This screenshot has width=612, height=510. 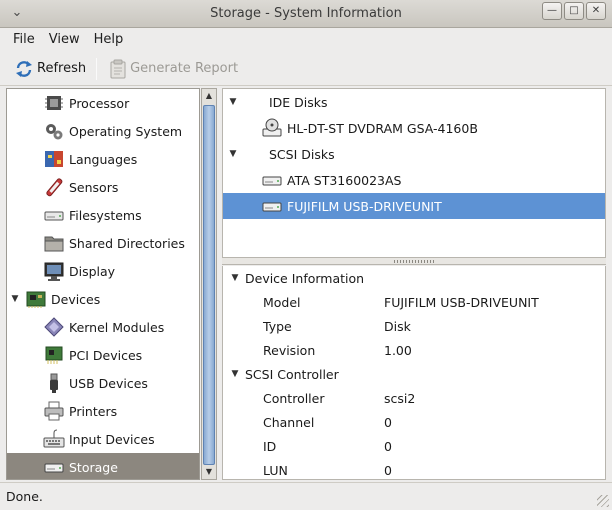 I want to click on resize-grip-icon, so click(x=603, y=501).